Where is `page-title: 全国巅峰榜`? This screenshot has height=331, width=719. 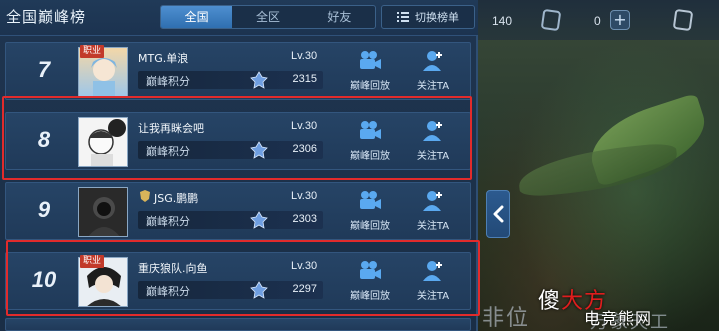
page-title: 全国巅峰榜 is located at coordinates (46, 17).